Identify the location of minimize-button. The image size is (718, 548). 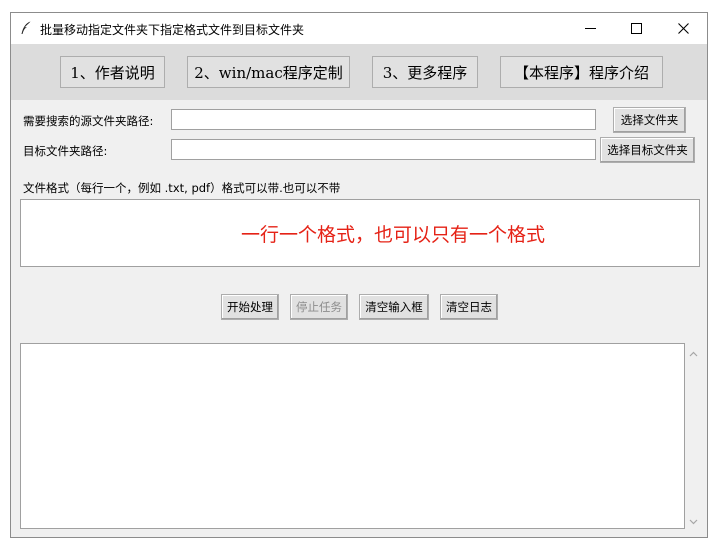
(591, 28).